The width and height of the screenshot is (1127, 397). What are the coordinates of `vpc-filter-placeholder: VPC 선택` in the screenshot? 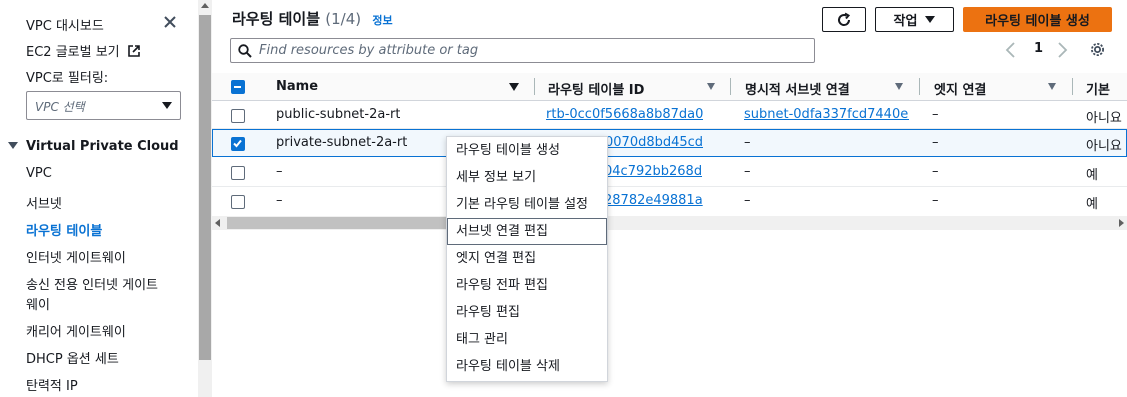 It's located at (60, 107).